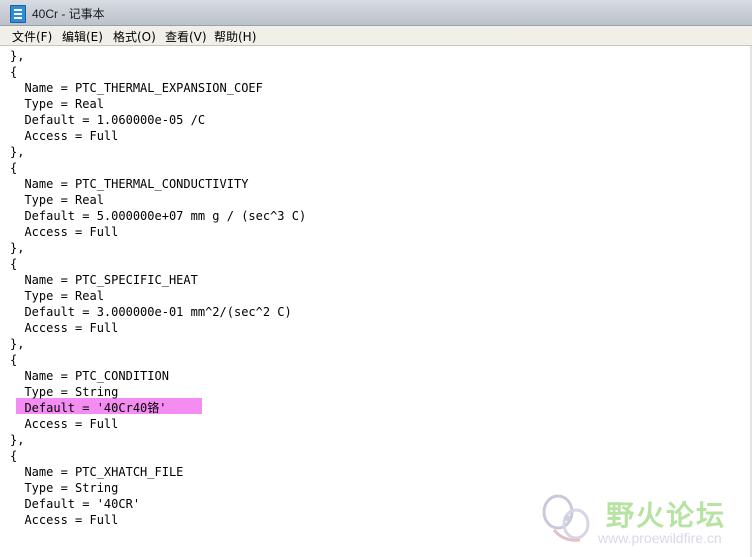  I want to click on editor-line: Default = '40CR', so click(75, 504).